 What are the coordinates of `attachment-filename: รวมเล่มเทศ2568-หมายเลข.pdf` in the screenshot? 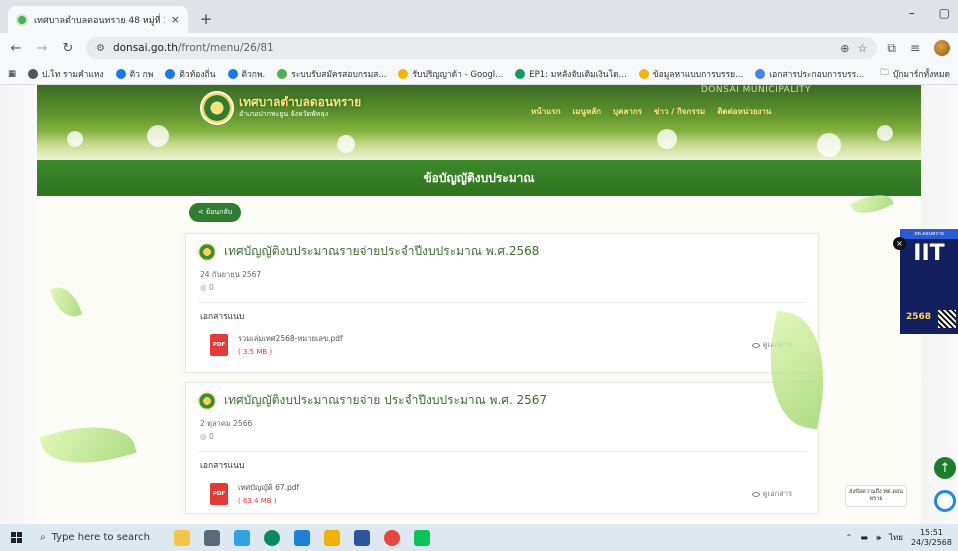 It's located at (290, 339).